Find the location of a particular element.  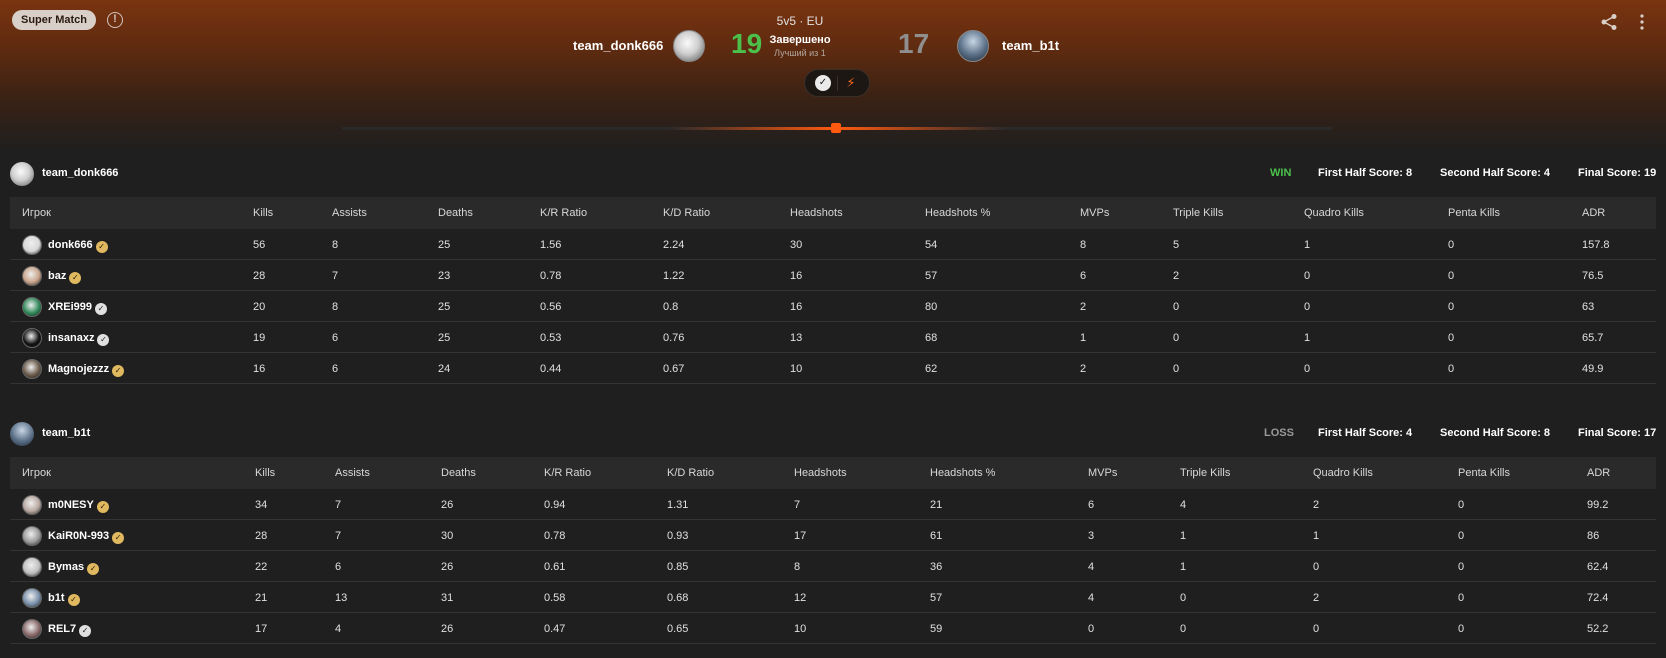

stat-cell: 31 is located at coordinates (447, 598).